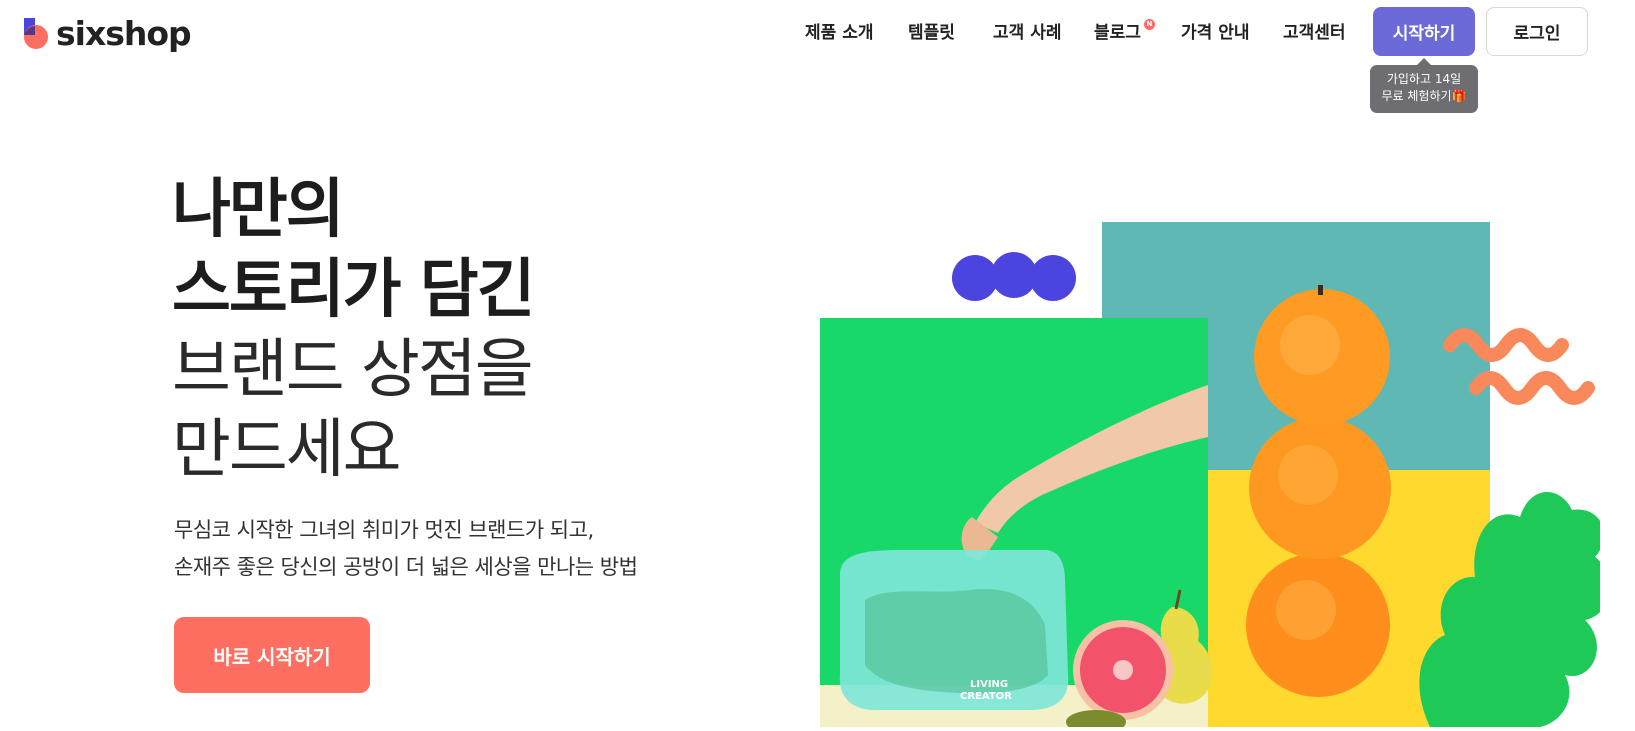 The width and height of the screenshot is (1635, 731). I want to click on nav-item-templates: 템플릿, so click(931, 30).